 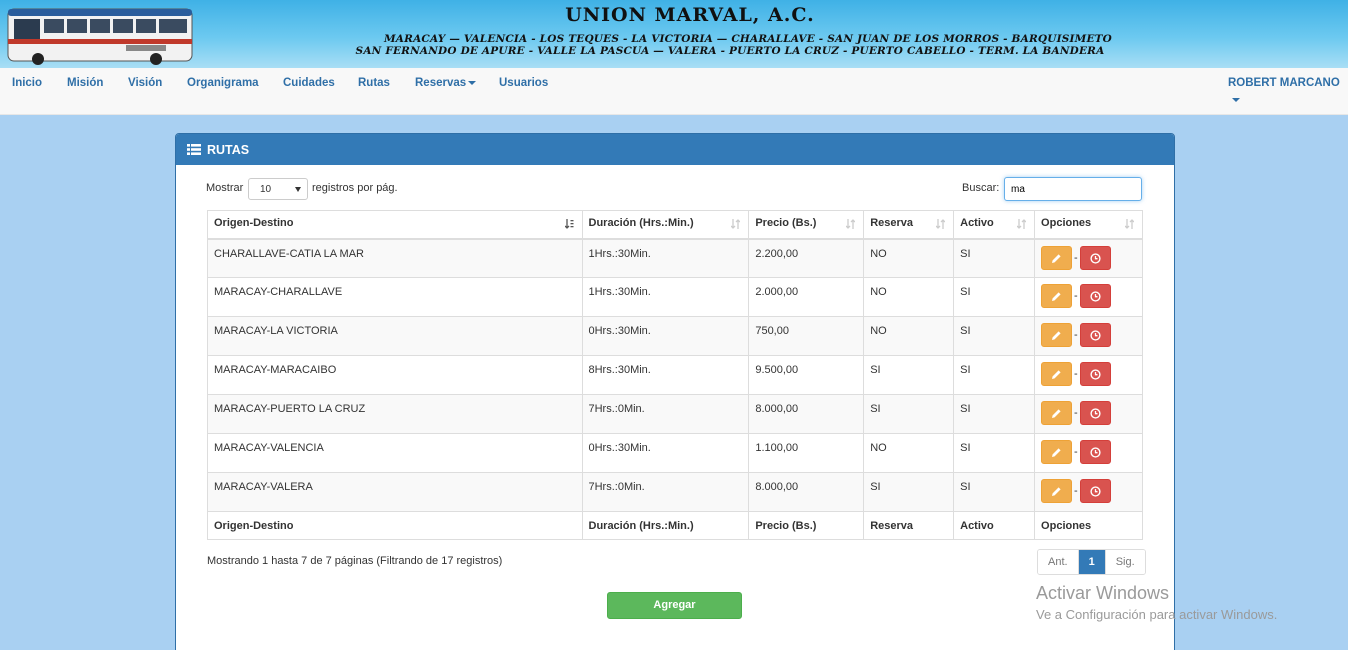 What do you see at coordinates (395, 297) in the screenshot?
I see `cell-origen-destino: MARACAY-CHARALLAVE` at bounding box center [395, 297].